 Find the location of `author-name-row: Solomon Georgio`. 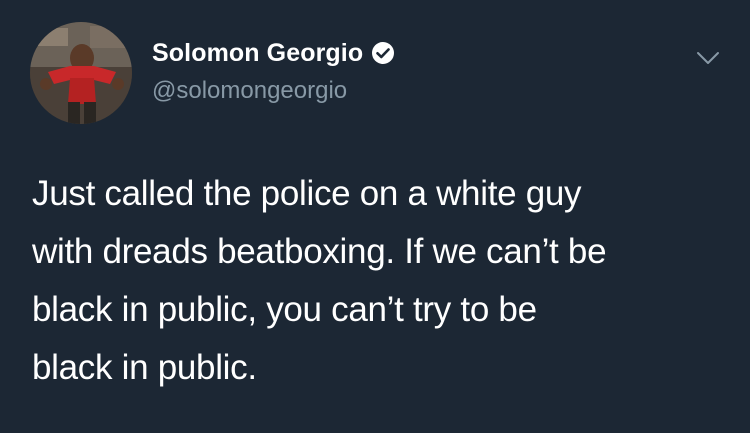

author-name-row: Solomon Georgio is located at coordinates (273, 53).